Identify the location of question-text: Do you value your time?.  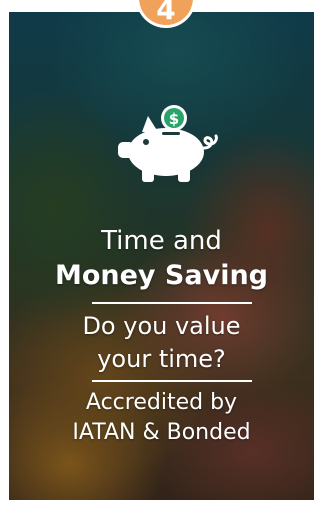
(161, 343).